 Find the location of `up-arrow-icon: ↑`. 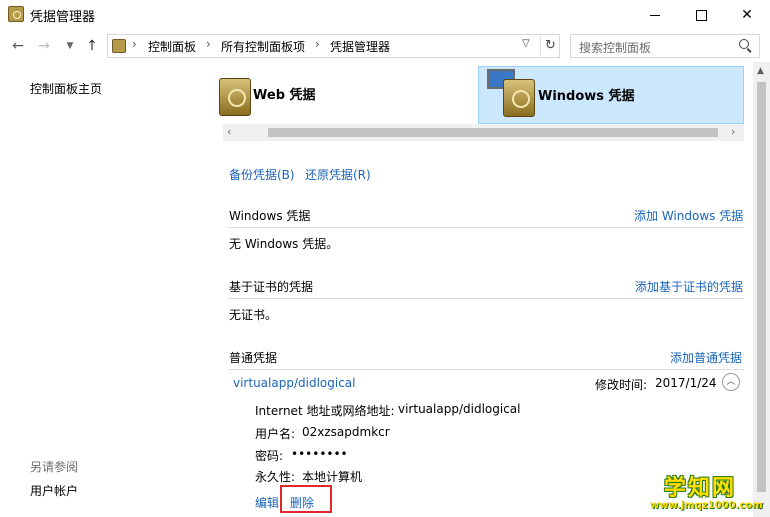

up-arrow-icon: ↑ is located at coordinates (92, 46).